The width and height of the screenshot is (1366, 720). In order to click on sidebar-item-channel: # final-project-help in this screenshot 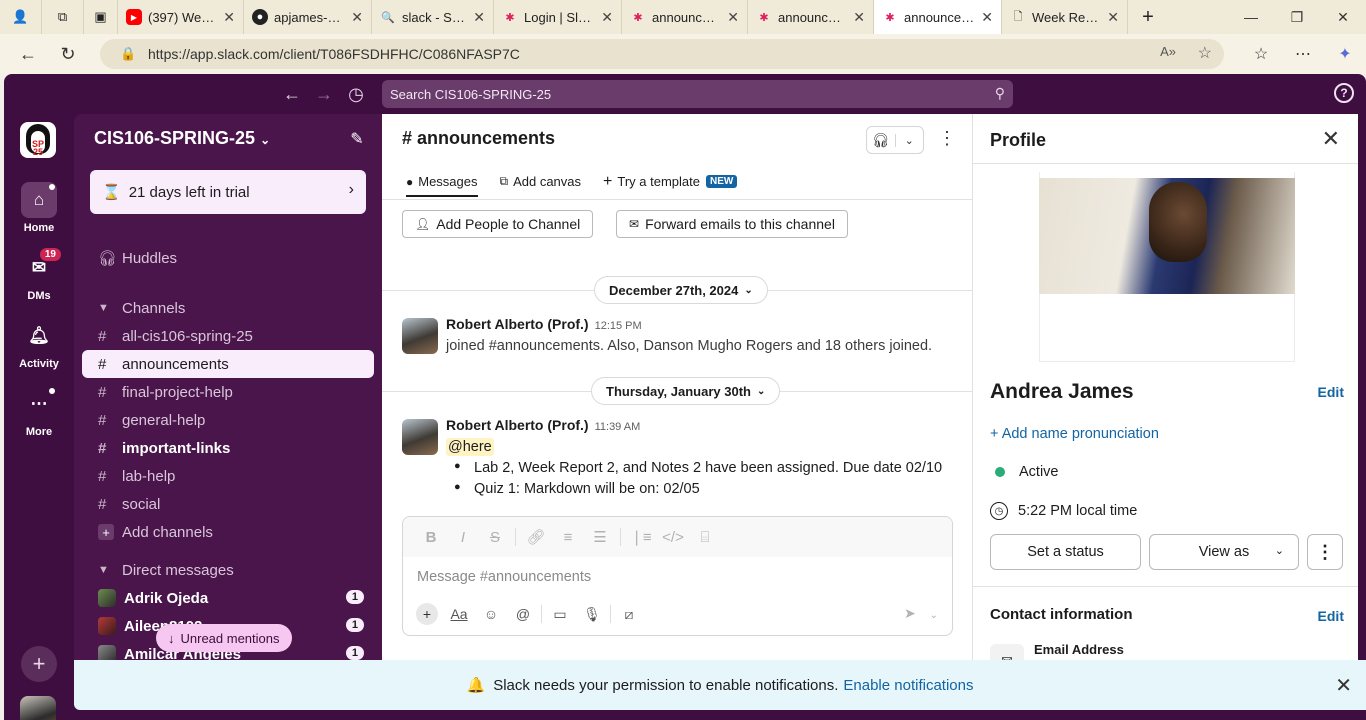, I will do `click(228, 392)`.